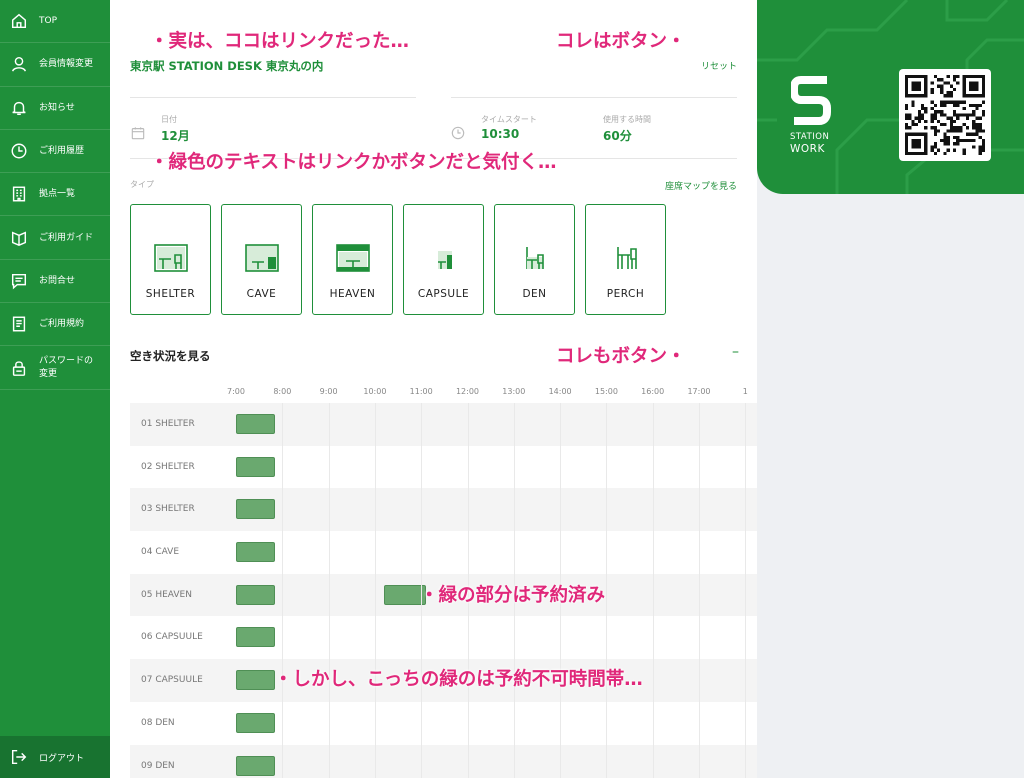 This screenshot has width=1024, height=778. Describe the element at coordinates (169, 119) in the screenshot. I see `date-label: 日付` at that location.